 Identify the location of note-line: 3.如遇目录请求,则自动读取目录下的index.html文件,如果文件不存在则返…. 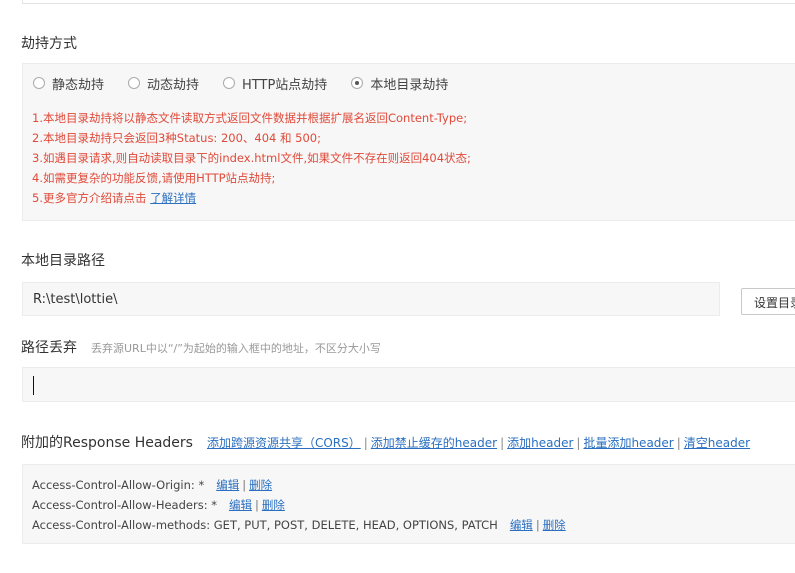
(251, 158).